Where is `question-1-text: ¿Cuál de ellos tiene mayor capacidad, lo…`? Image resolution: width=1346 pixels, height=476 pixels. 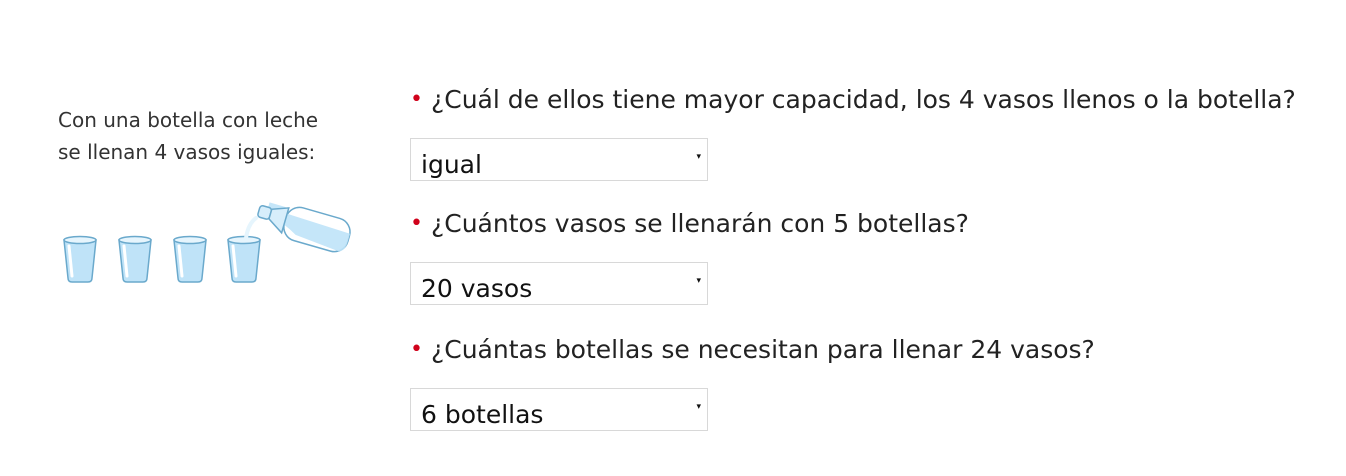
question-1-text: ¿Cuál de ellos tiene mayor capacidad, lo… is located at coordinates (863, 99).